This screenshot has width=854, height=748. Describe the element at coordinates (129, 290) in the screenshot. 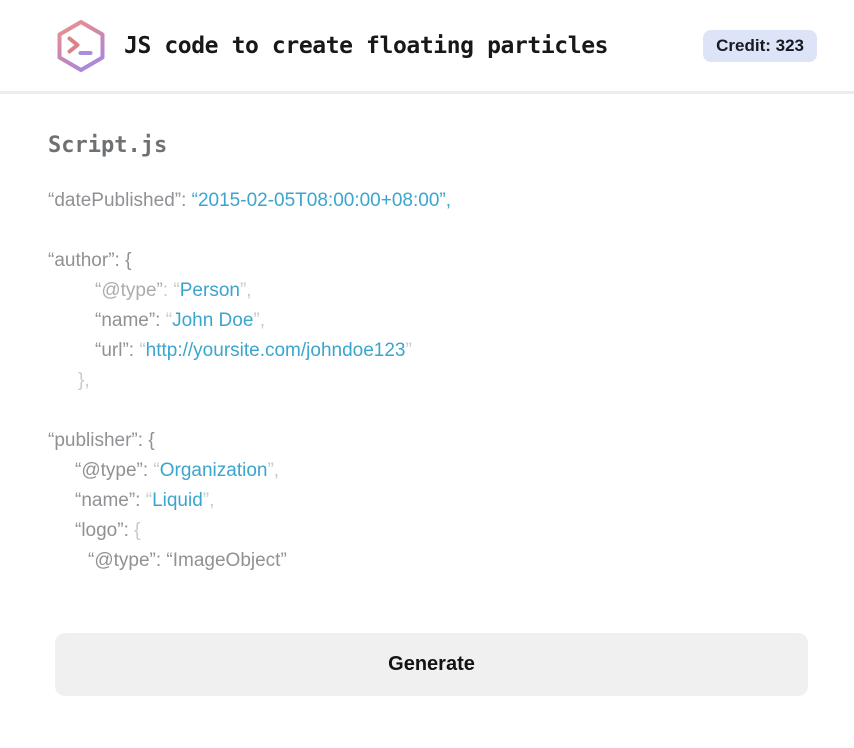

I see `code-segment: “@type”` at that location.